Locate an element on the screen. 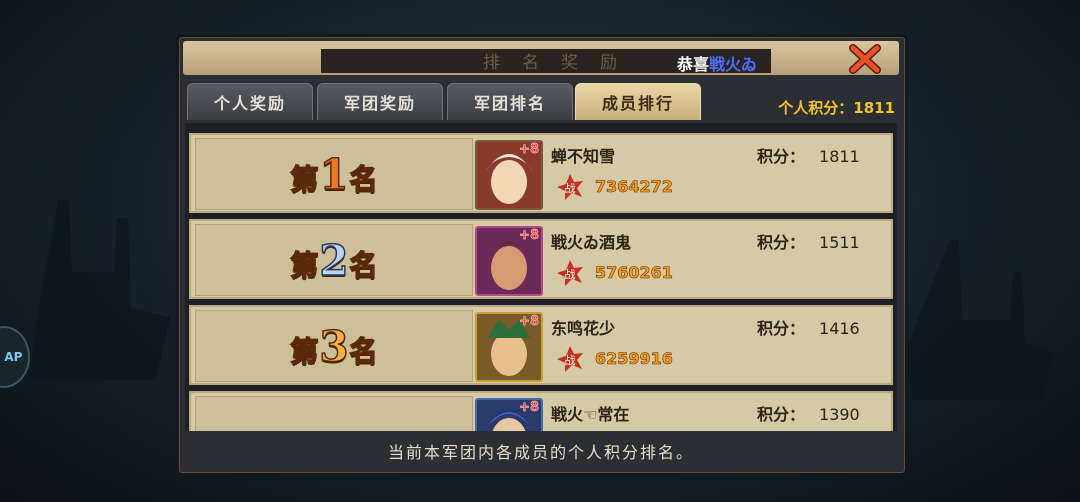 This screenshot has height=502, width=1080. rank-number: 1 is located at coordinates (334, 174).